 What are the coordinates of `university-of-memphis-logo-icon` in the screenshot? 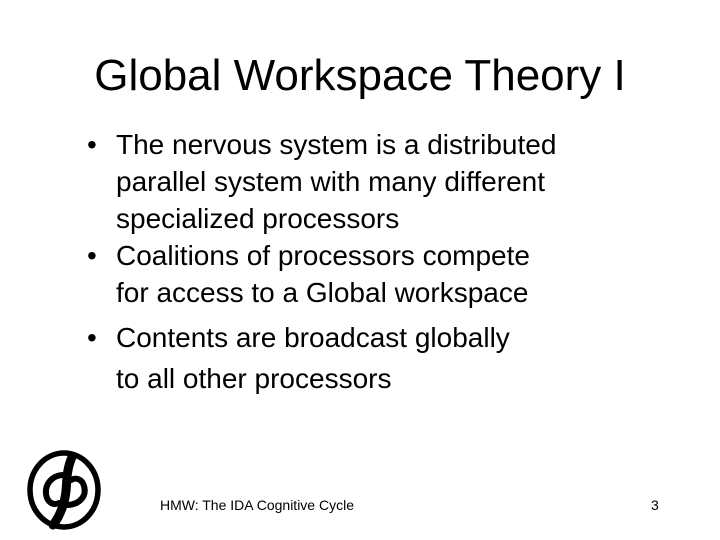 It's located at (64, 490).